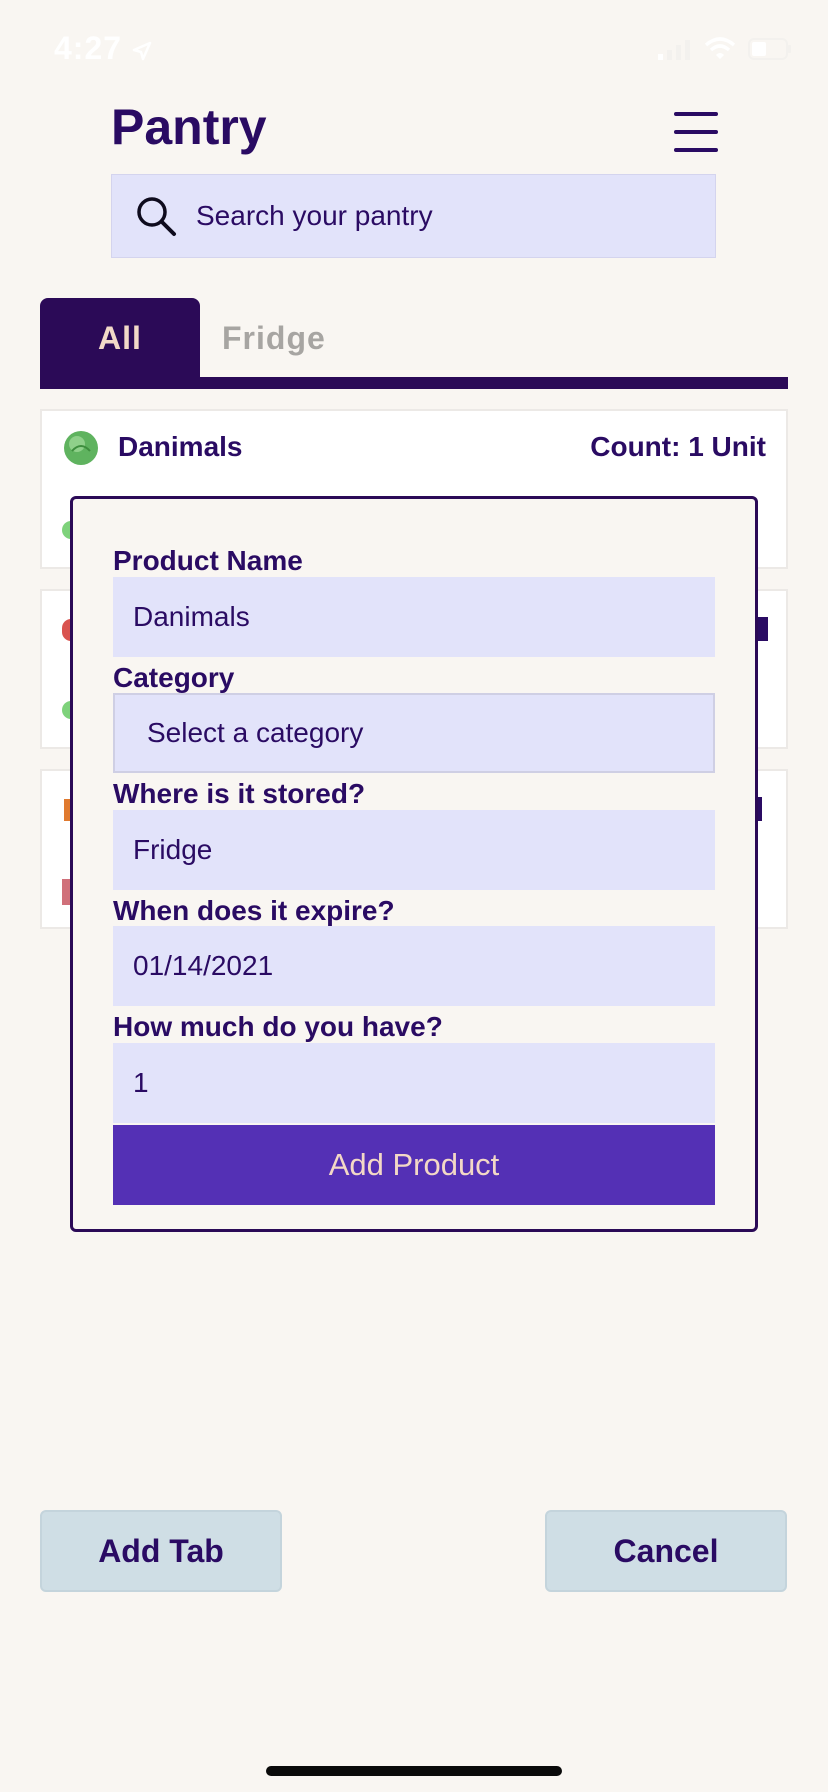 This screenshot has width=828, height=1792. What do you see at coordinates (769, 49) in the screenshot?
I see `battery-icon` at bounding box center [769, 49].